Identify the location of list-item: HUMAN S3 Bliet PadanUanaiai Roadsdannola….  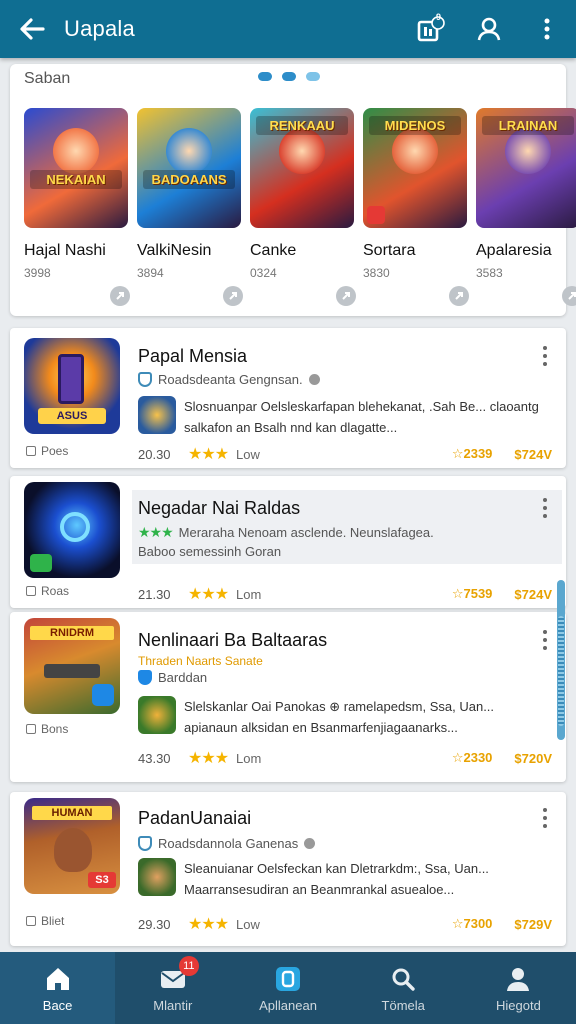
(288, 869).